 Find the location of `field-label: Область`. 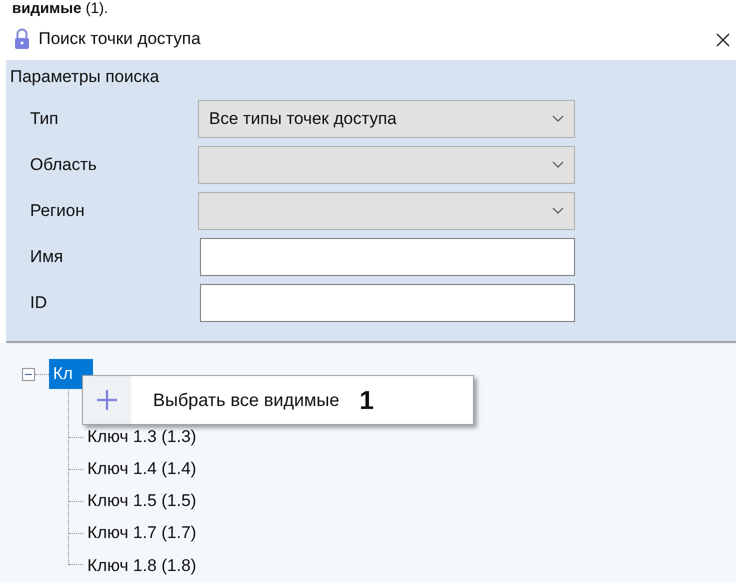

field-label: Область is located at coordinates (63, 165).